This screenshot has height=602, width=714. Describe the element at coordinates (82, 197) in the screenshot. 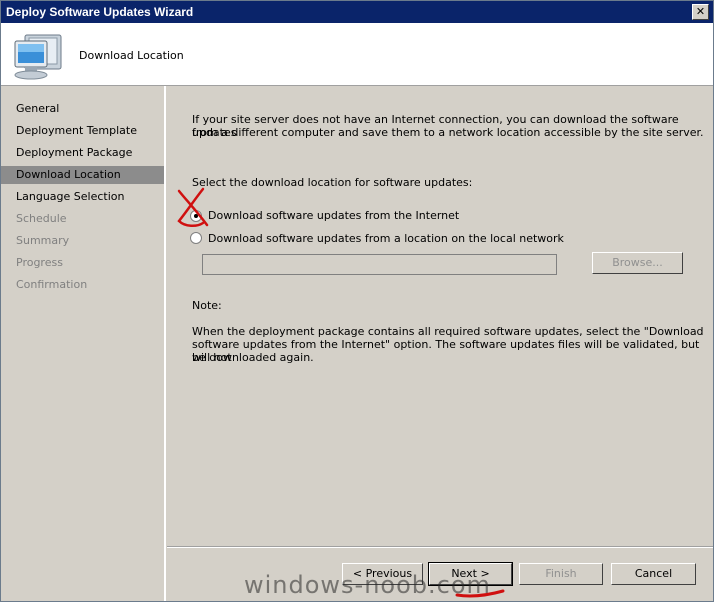

I see `sidebar-item-language-selection: Language Selection` at that location.